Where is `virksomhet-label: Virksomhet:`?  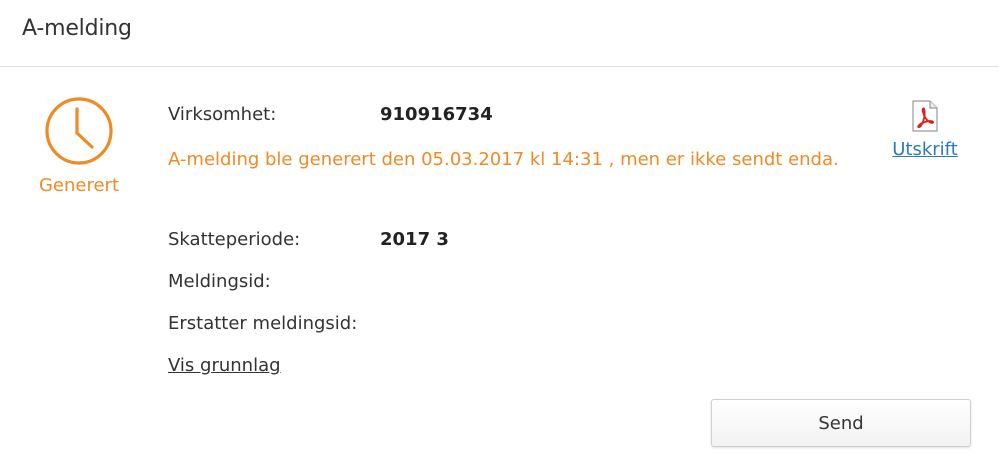
virksomhet-label: Virksomhet: is located at coordinates (222, 114).